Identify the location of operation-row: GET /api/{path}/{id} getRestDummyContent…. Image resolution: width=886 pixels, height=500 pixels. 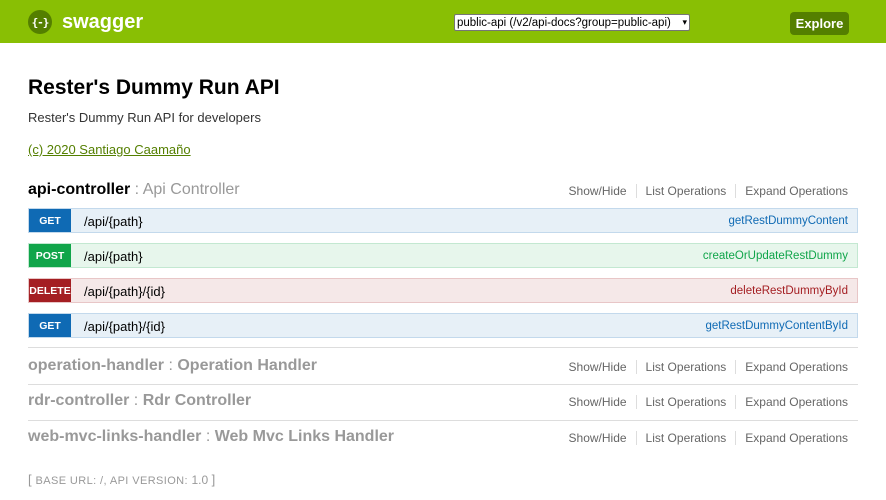
(443, 325).